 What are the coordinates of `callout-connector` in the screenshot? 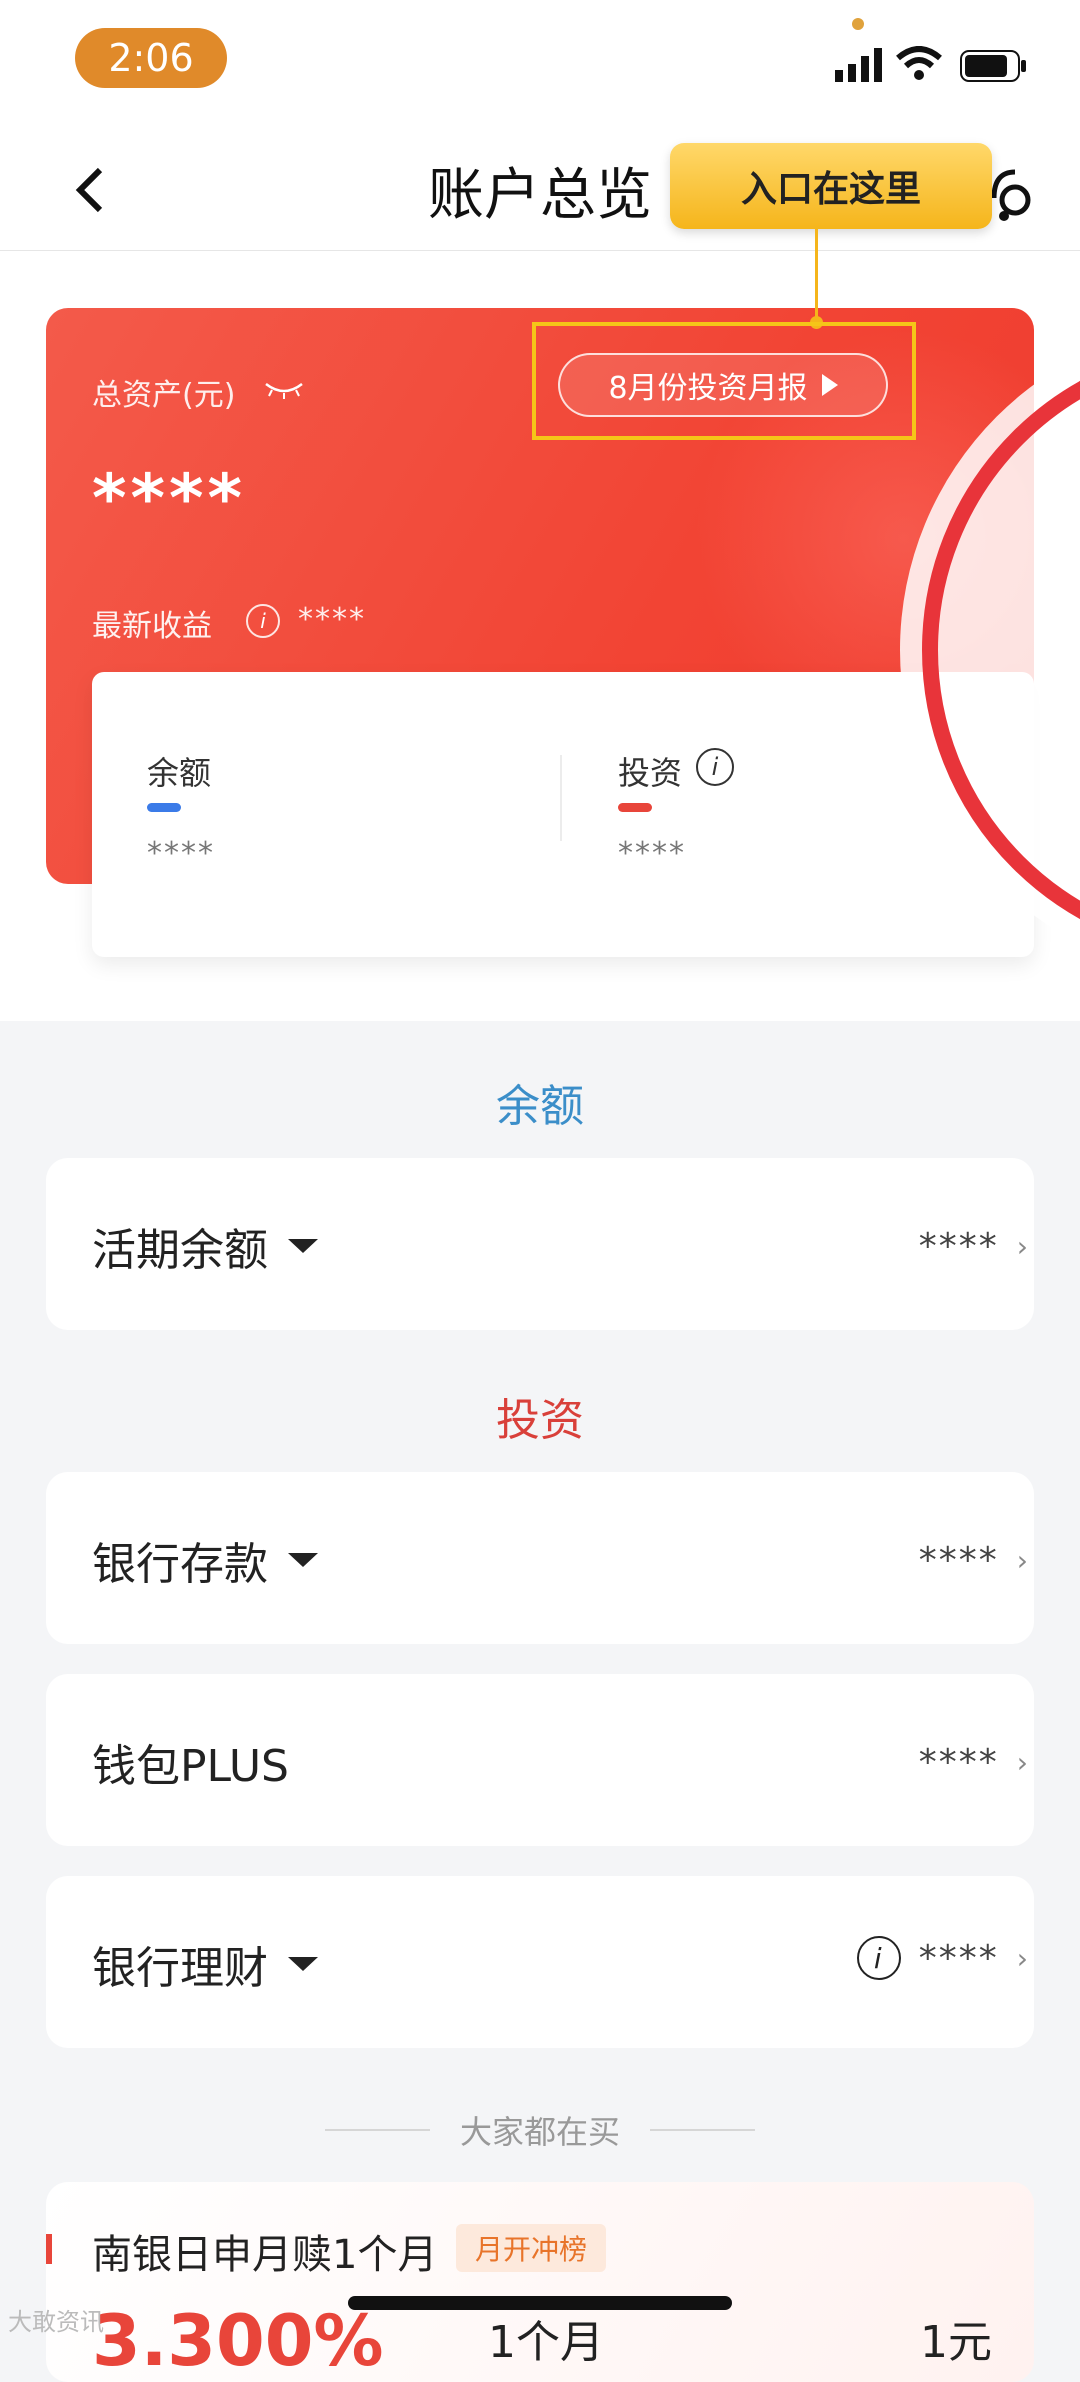 It's located at (816, 275).